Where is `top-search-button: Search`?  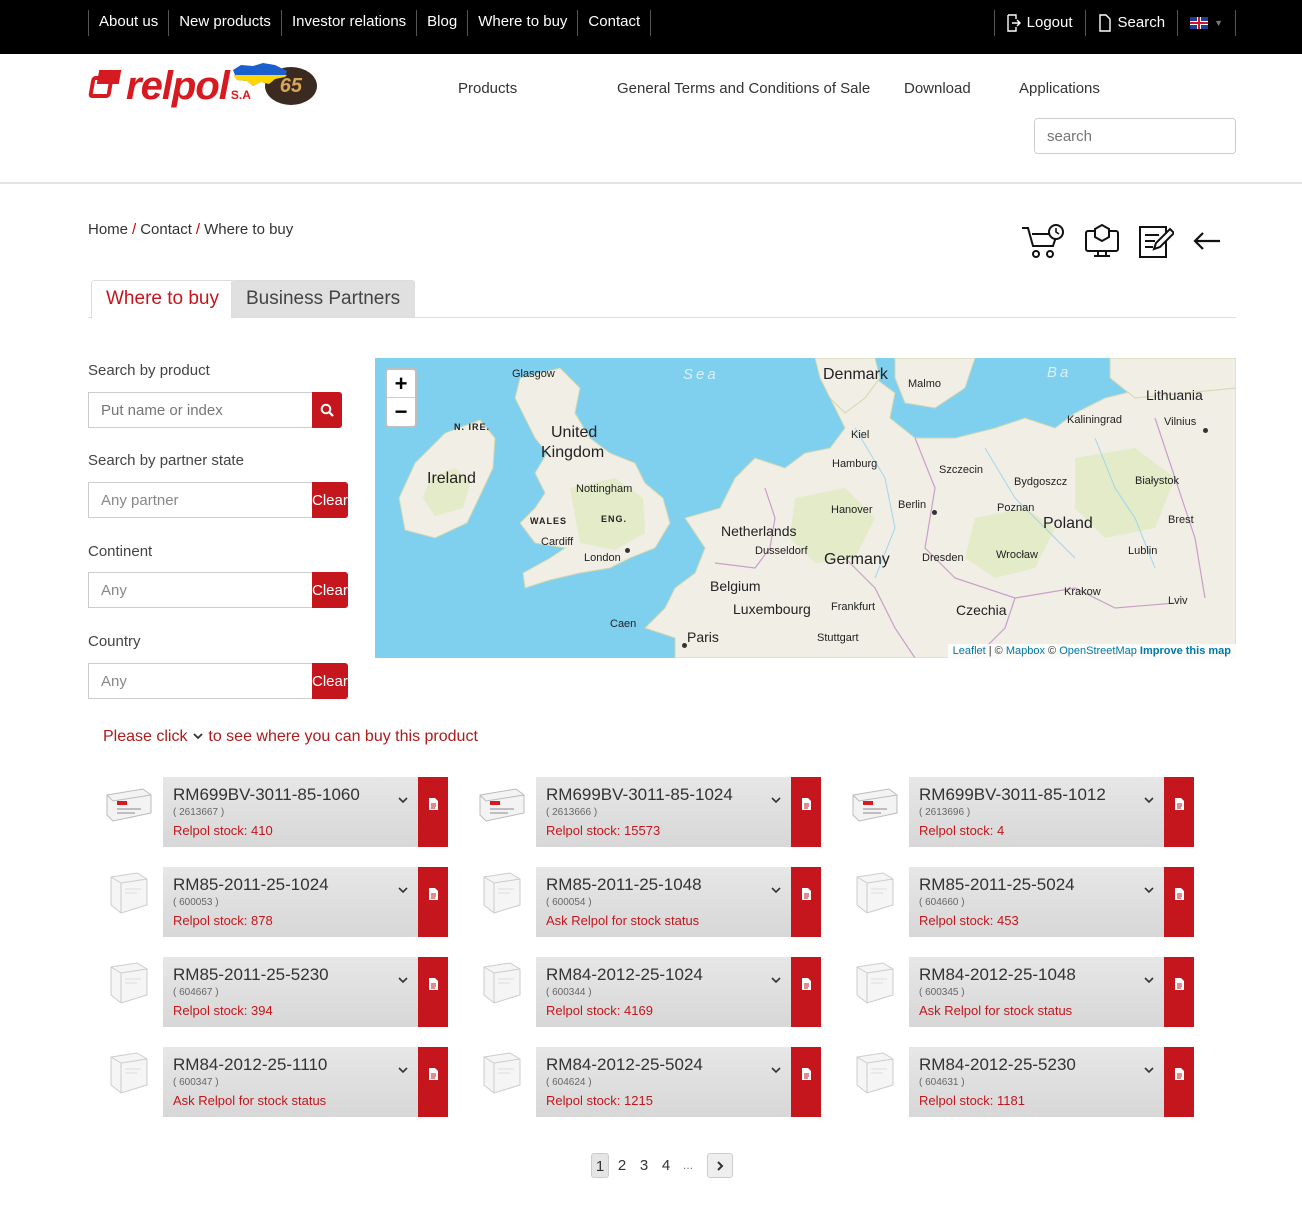 top-search-button: Search is located at coordinates (1131, 23).